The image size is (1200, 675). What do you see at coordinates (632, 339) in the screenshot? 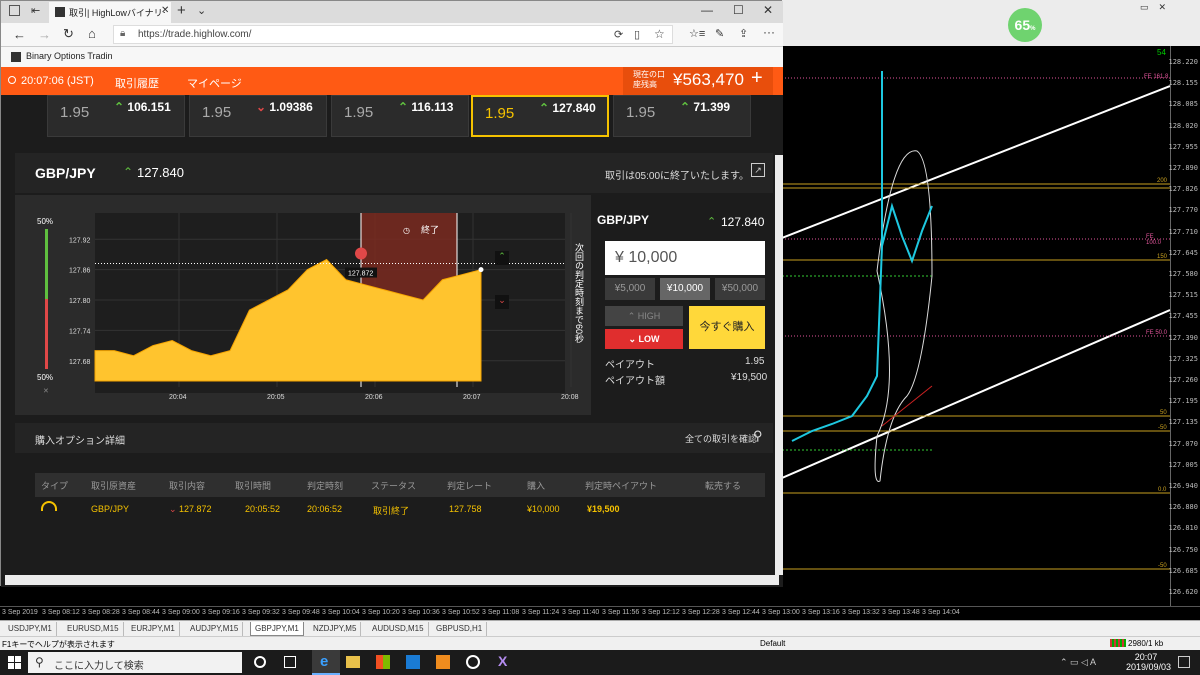
I see `arrow-down-icon: ⌄` at bounding box center [632, 339].